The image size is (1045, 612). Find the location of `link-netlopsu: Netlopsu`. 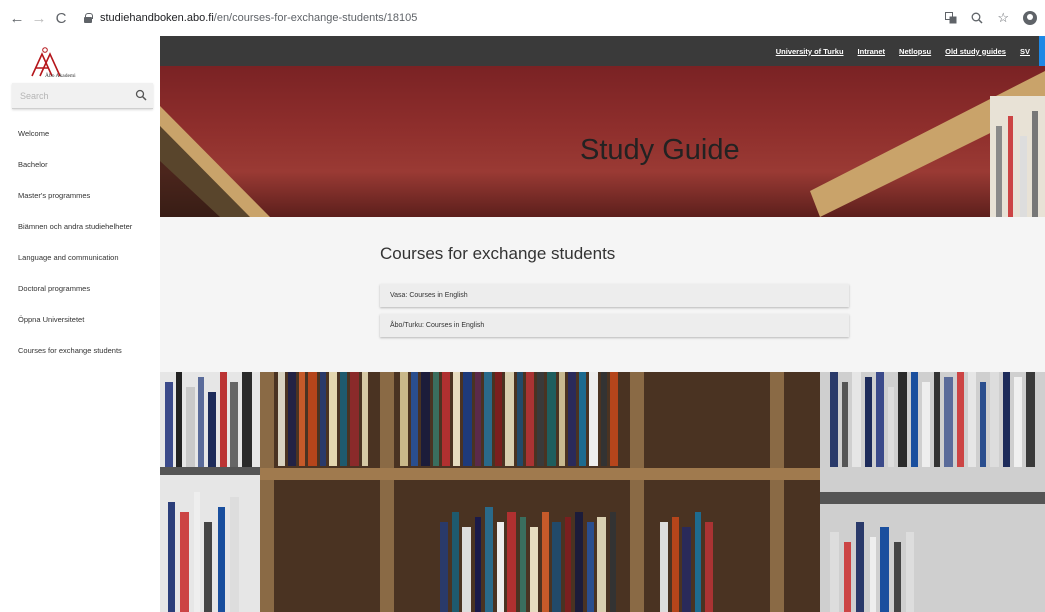

link-netlopsu: Netlopsu is located at coordinates (915, 51).